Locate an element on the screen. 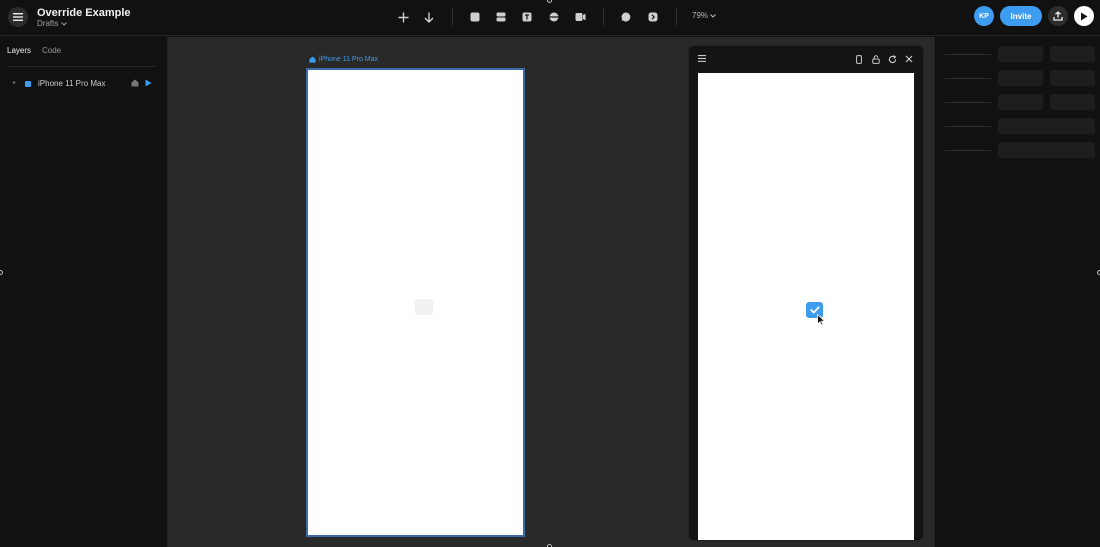 Image resolution: width=1100 pixels, height=547 pixels. import-button is located at coordinates (429, 17).